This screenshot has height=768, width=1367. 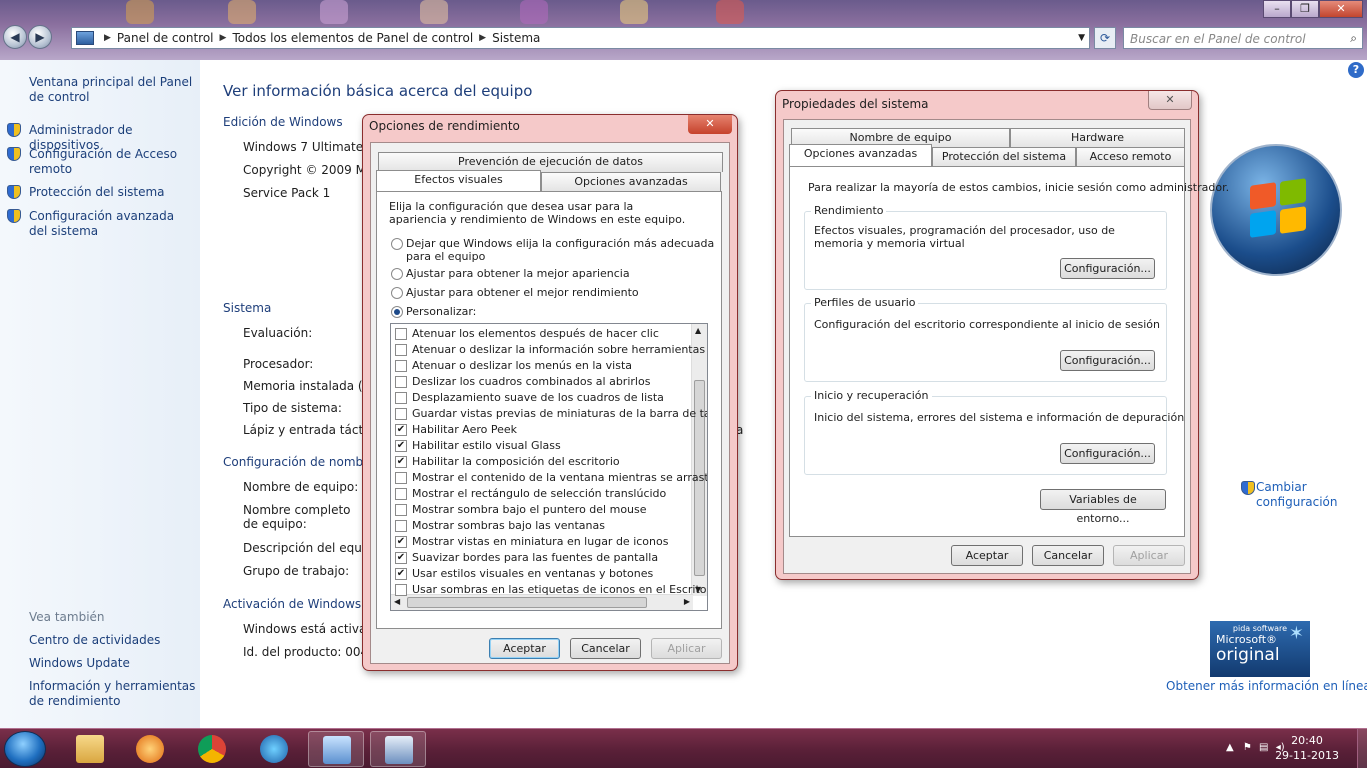 I want to click on taskbar-system-properties, so click(x=398, y=749).